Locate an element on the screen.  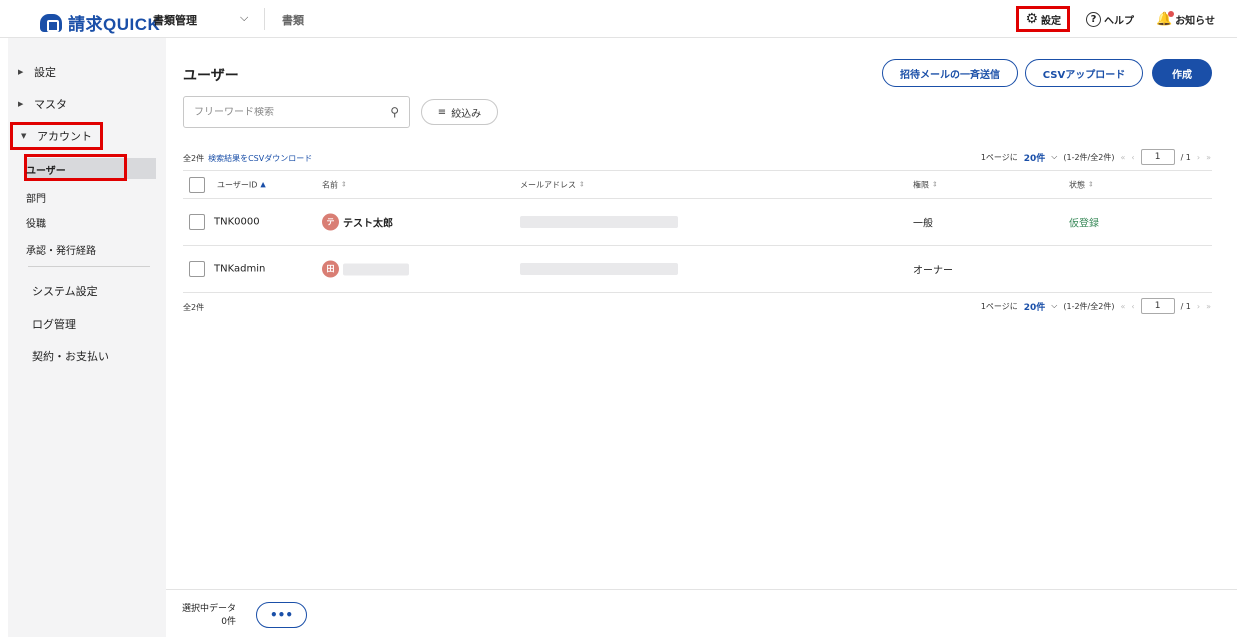
selection-footer: 選択中データ 0件 ••• is located at coordinates (701, 613).